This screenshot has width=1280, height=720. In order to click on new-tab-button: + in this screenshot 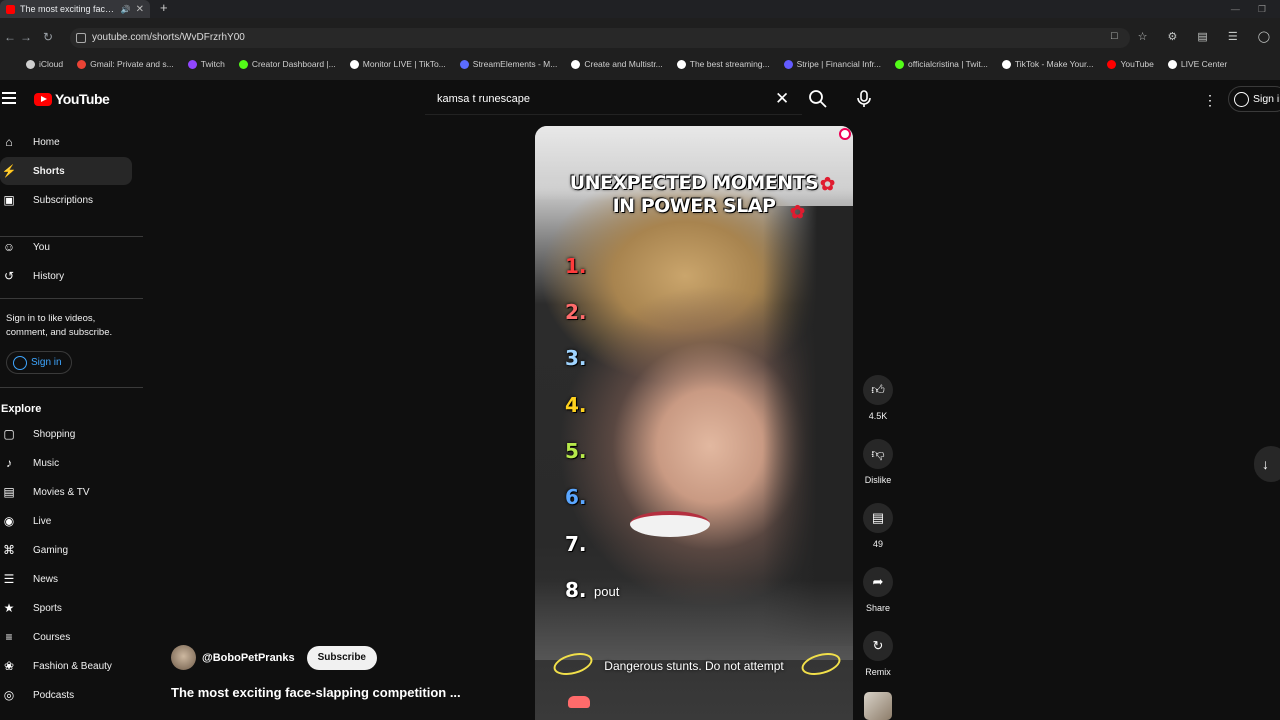, I will do `click(164, 9)`.